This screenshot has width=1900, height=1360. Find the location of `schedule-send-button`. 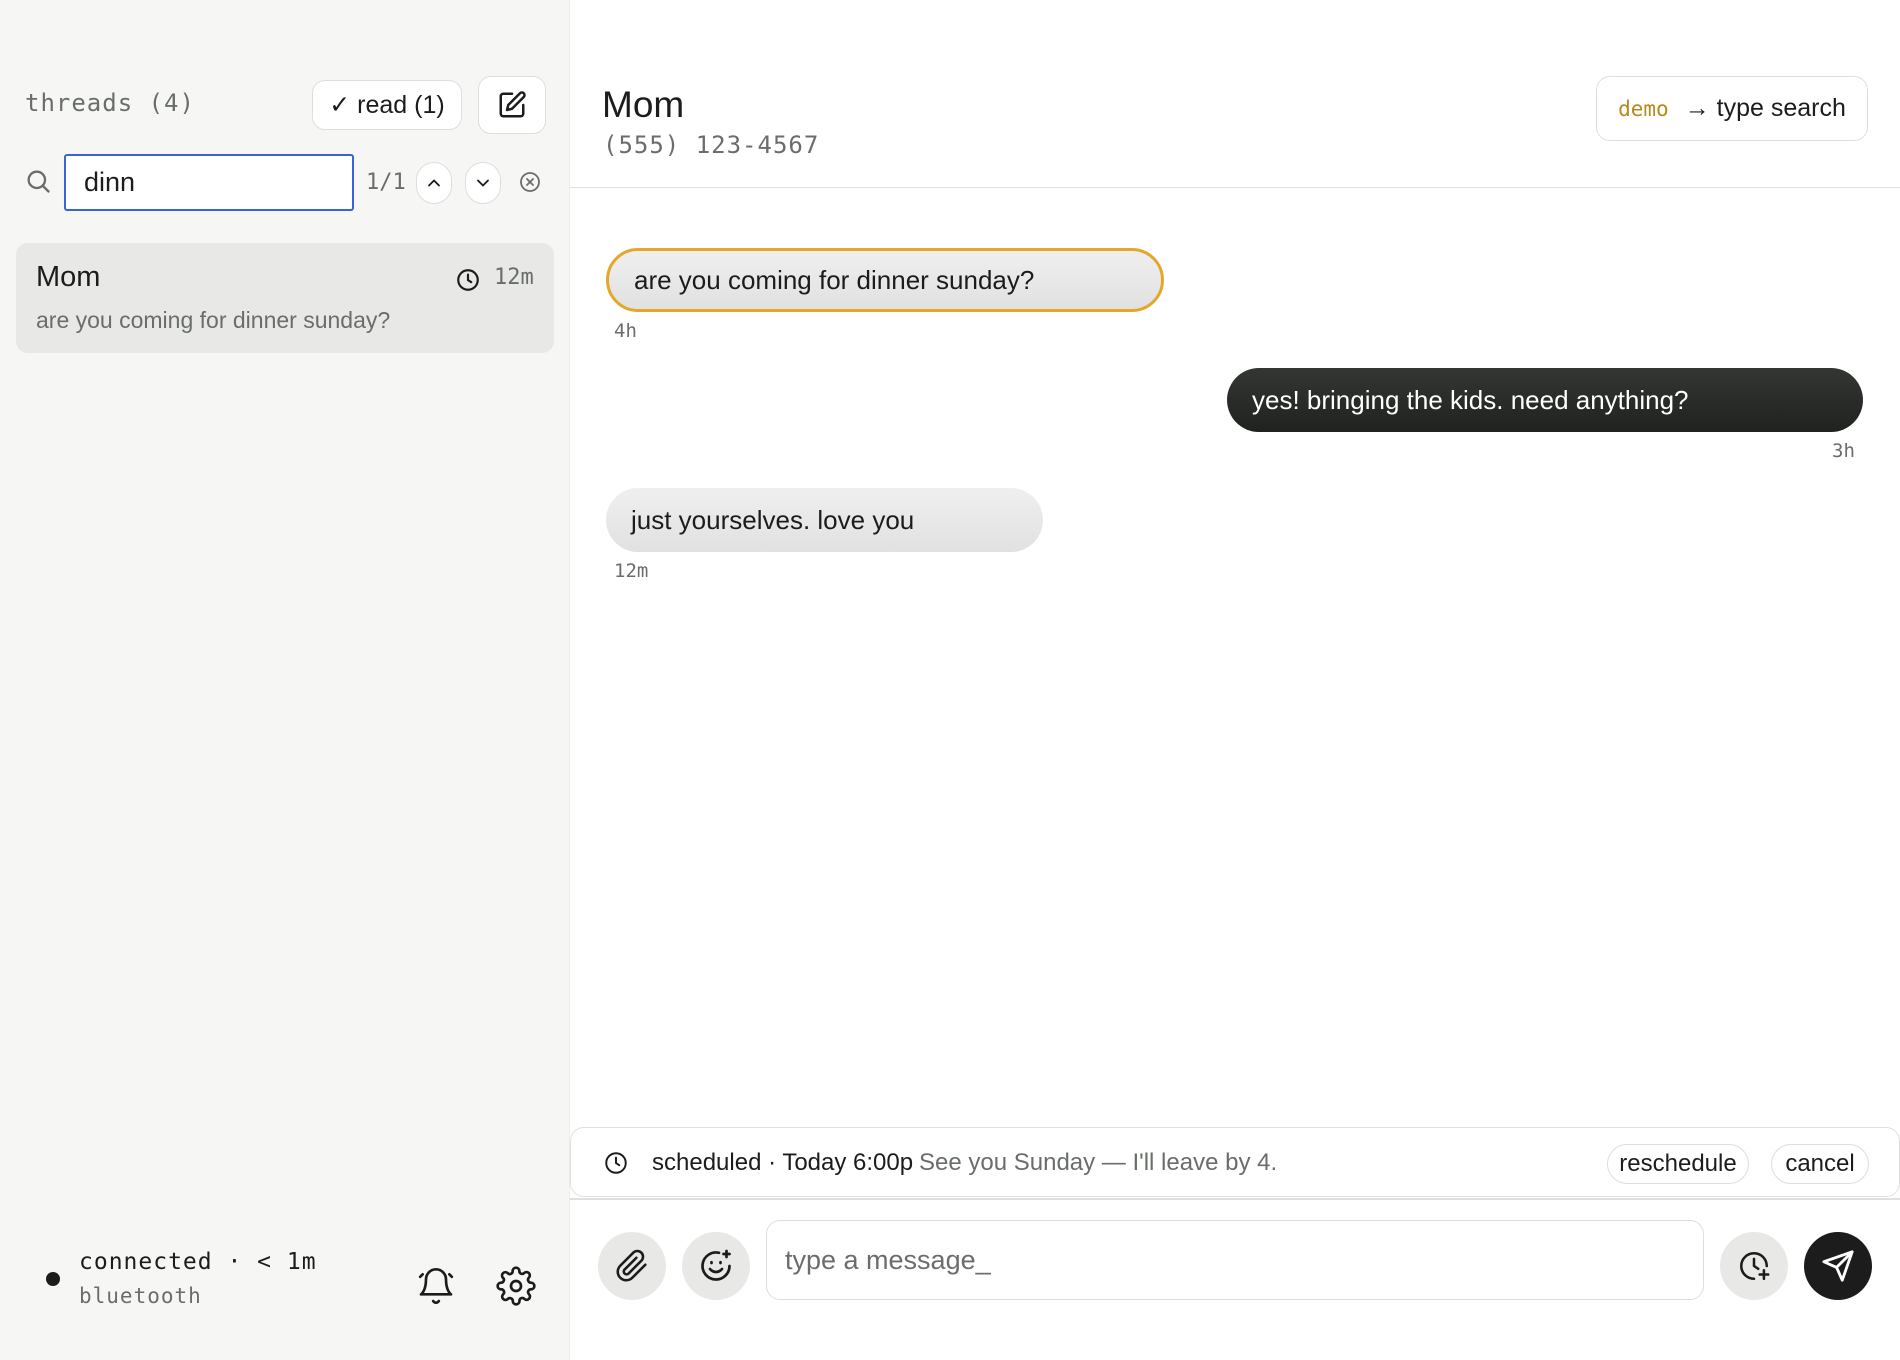

schedule-send-button is located at coordinates (1754, 1266).